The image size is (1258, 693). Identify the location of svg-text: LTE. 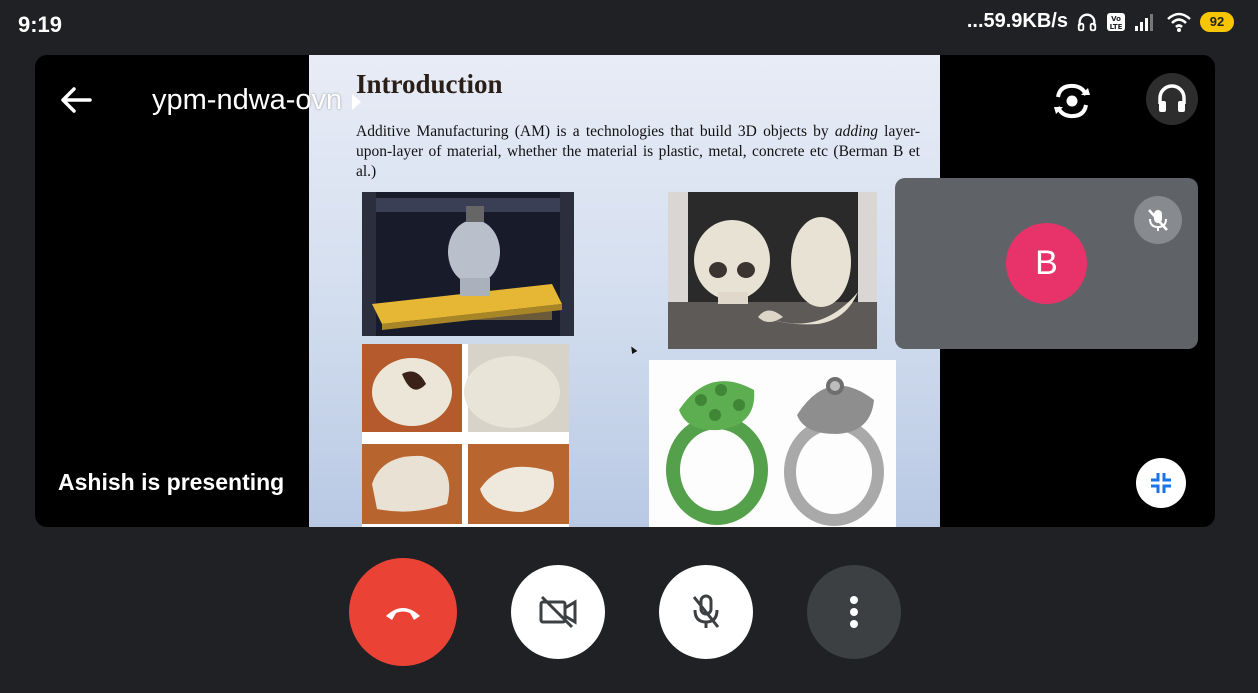
(1116, 27).